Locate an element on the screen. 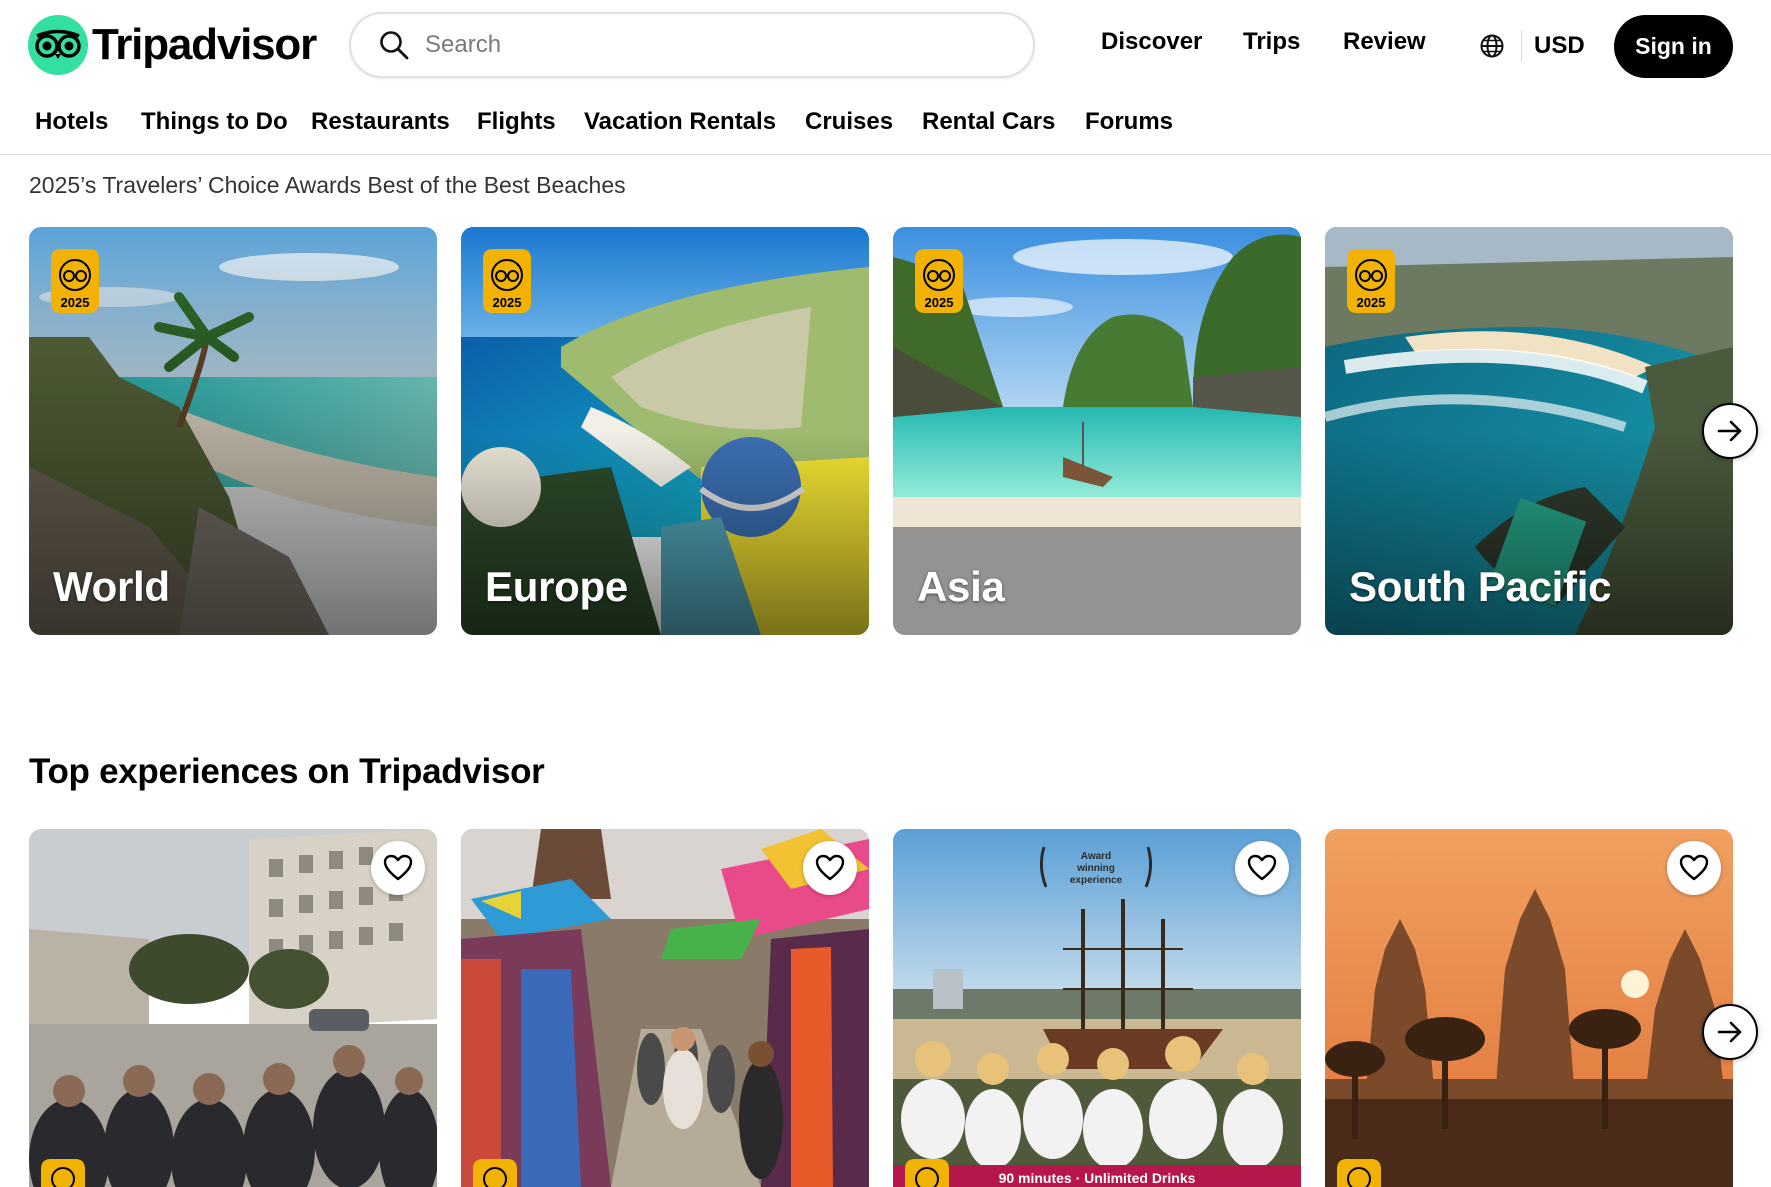 The image size is (1771, 1187). sign-in-button: Sign in is located at coordinates (1673, 46).